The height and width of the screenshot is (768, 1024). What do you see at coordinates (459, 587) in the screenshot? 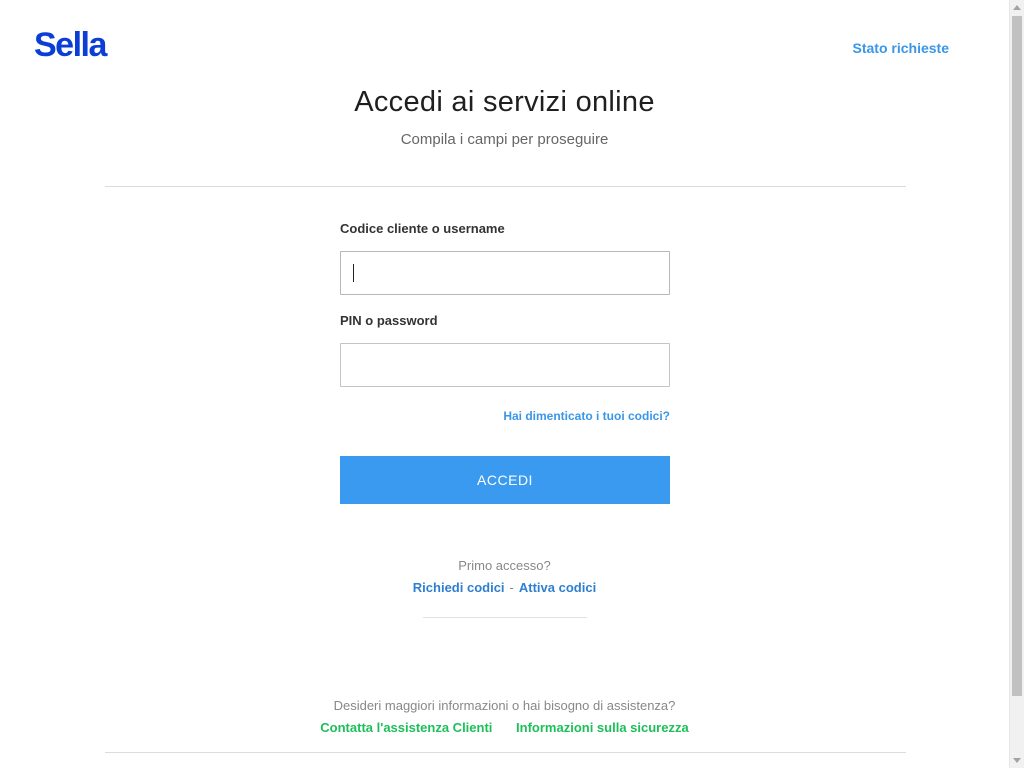
I see `request-codes-link: Richiedi codici` at bounding box center [459, 587].